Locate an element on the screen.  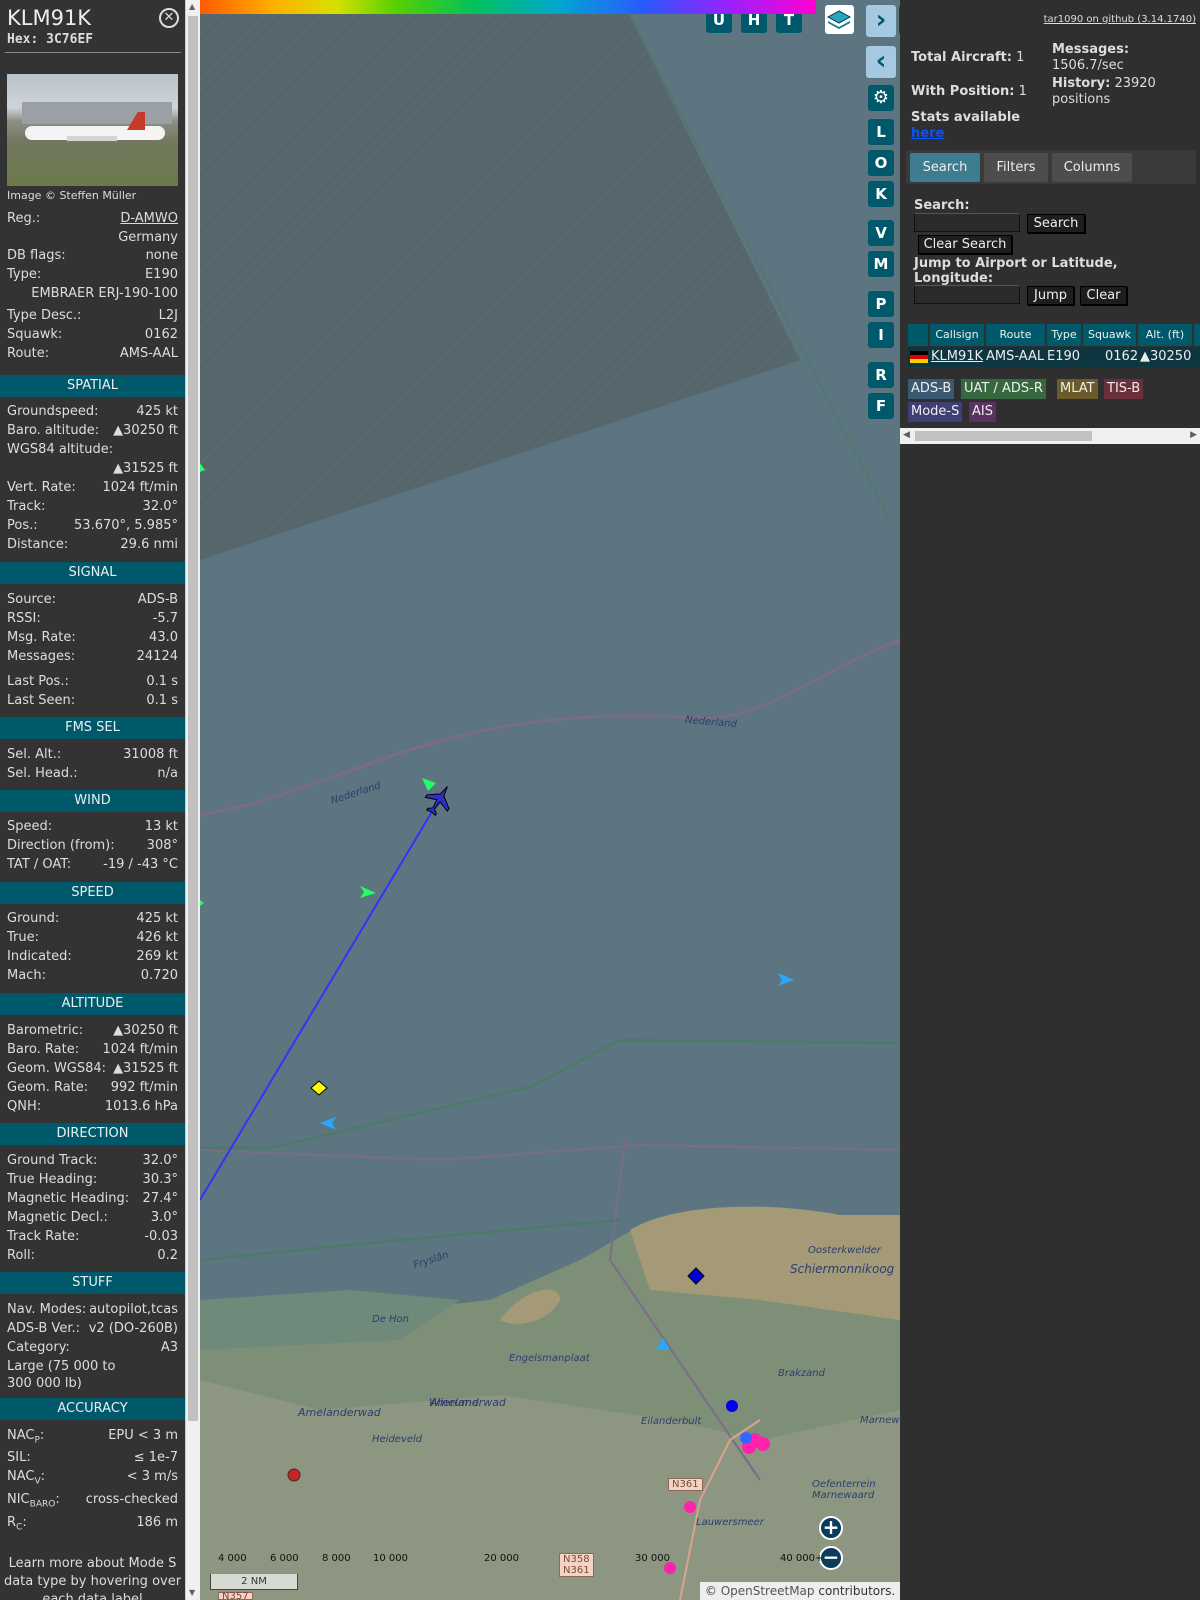
jump-button: Jump is located at coordinates (1050, 295).